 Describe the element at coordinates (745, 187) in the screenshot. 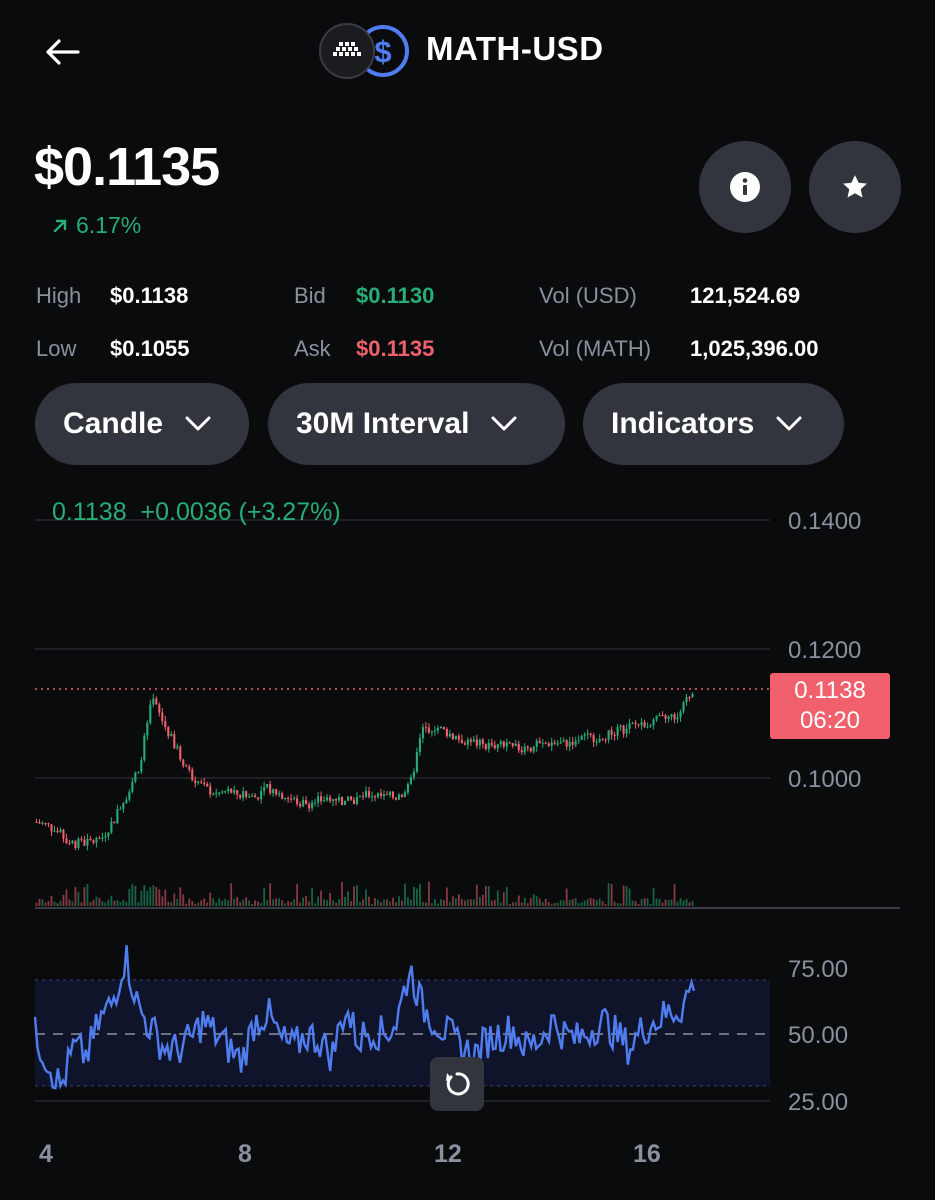

I see `info-button` at that location.